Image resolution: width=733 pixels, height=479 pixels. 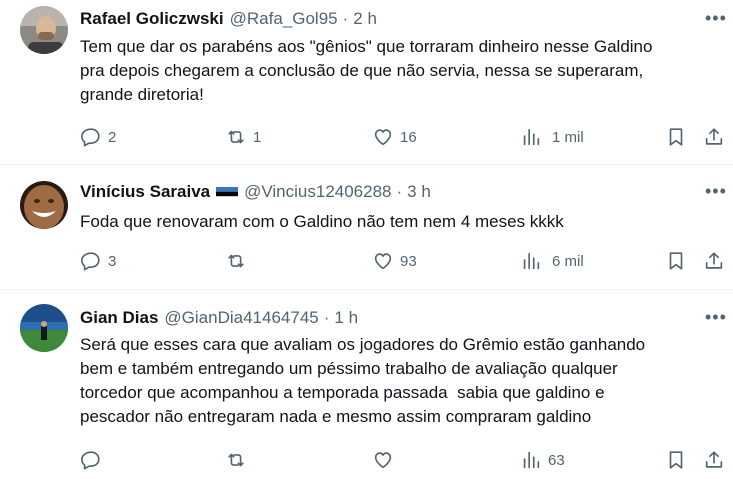 I want to click on reply-button, so click(x=94, y=460).